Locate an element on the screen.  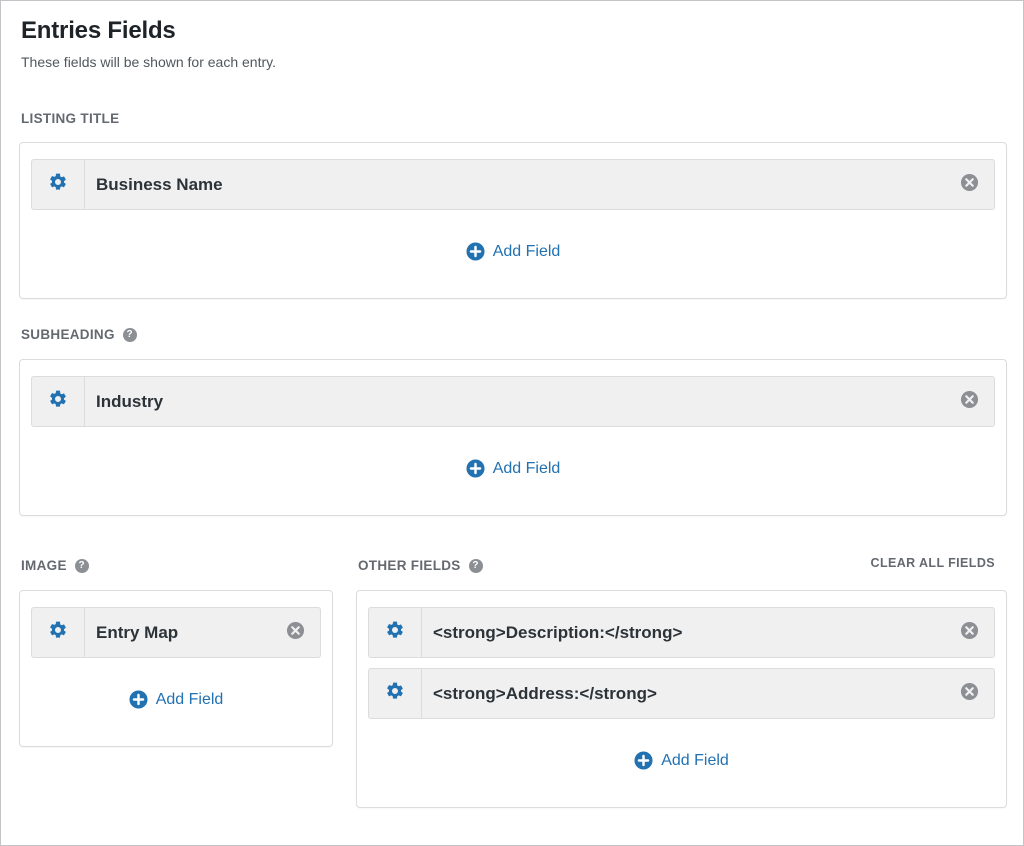
section-label-other-fields: OTHER FIELDS ? is located at coordinates (420, 565).